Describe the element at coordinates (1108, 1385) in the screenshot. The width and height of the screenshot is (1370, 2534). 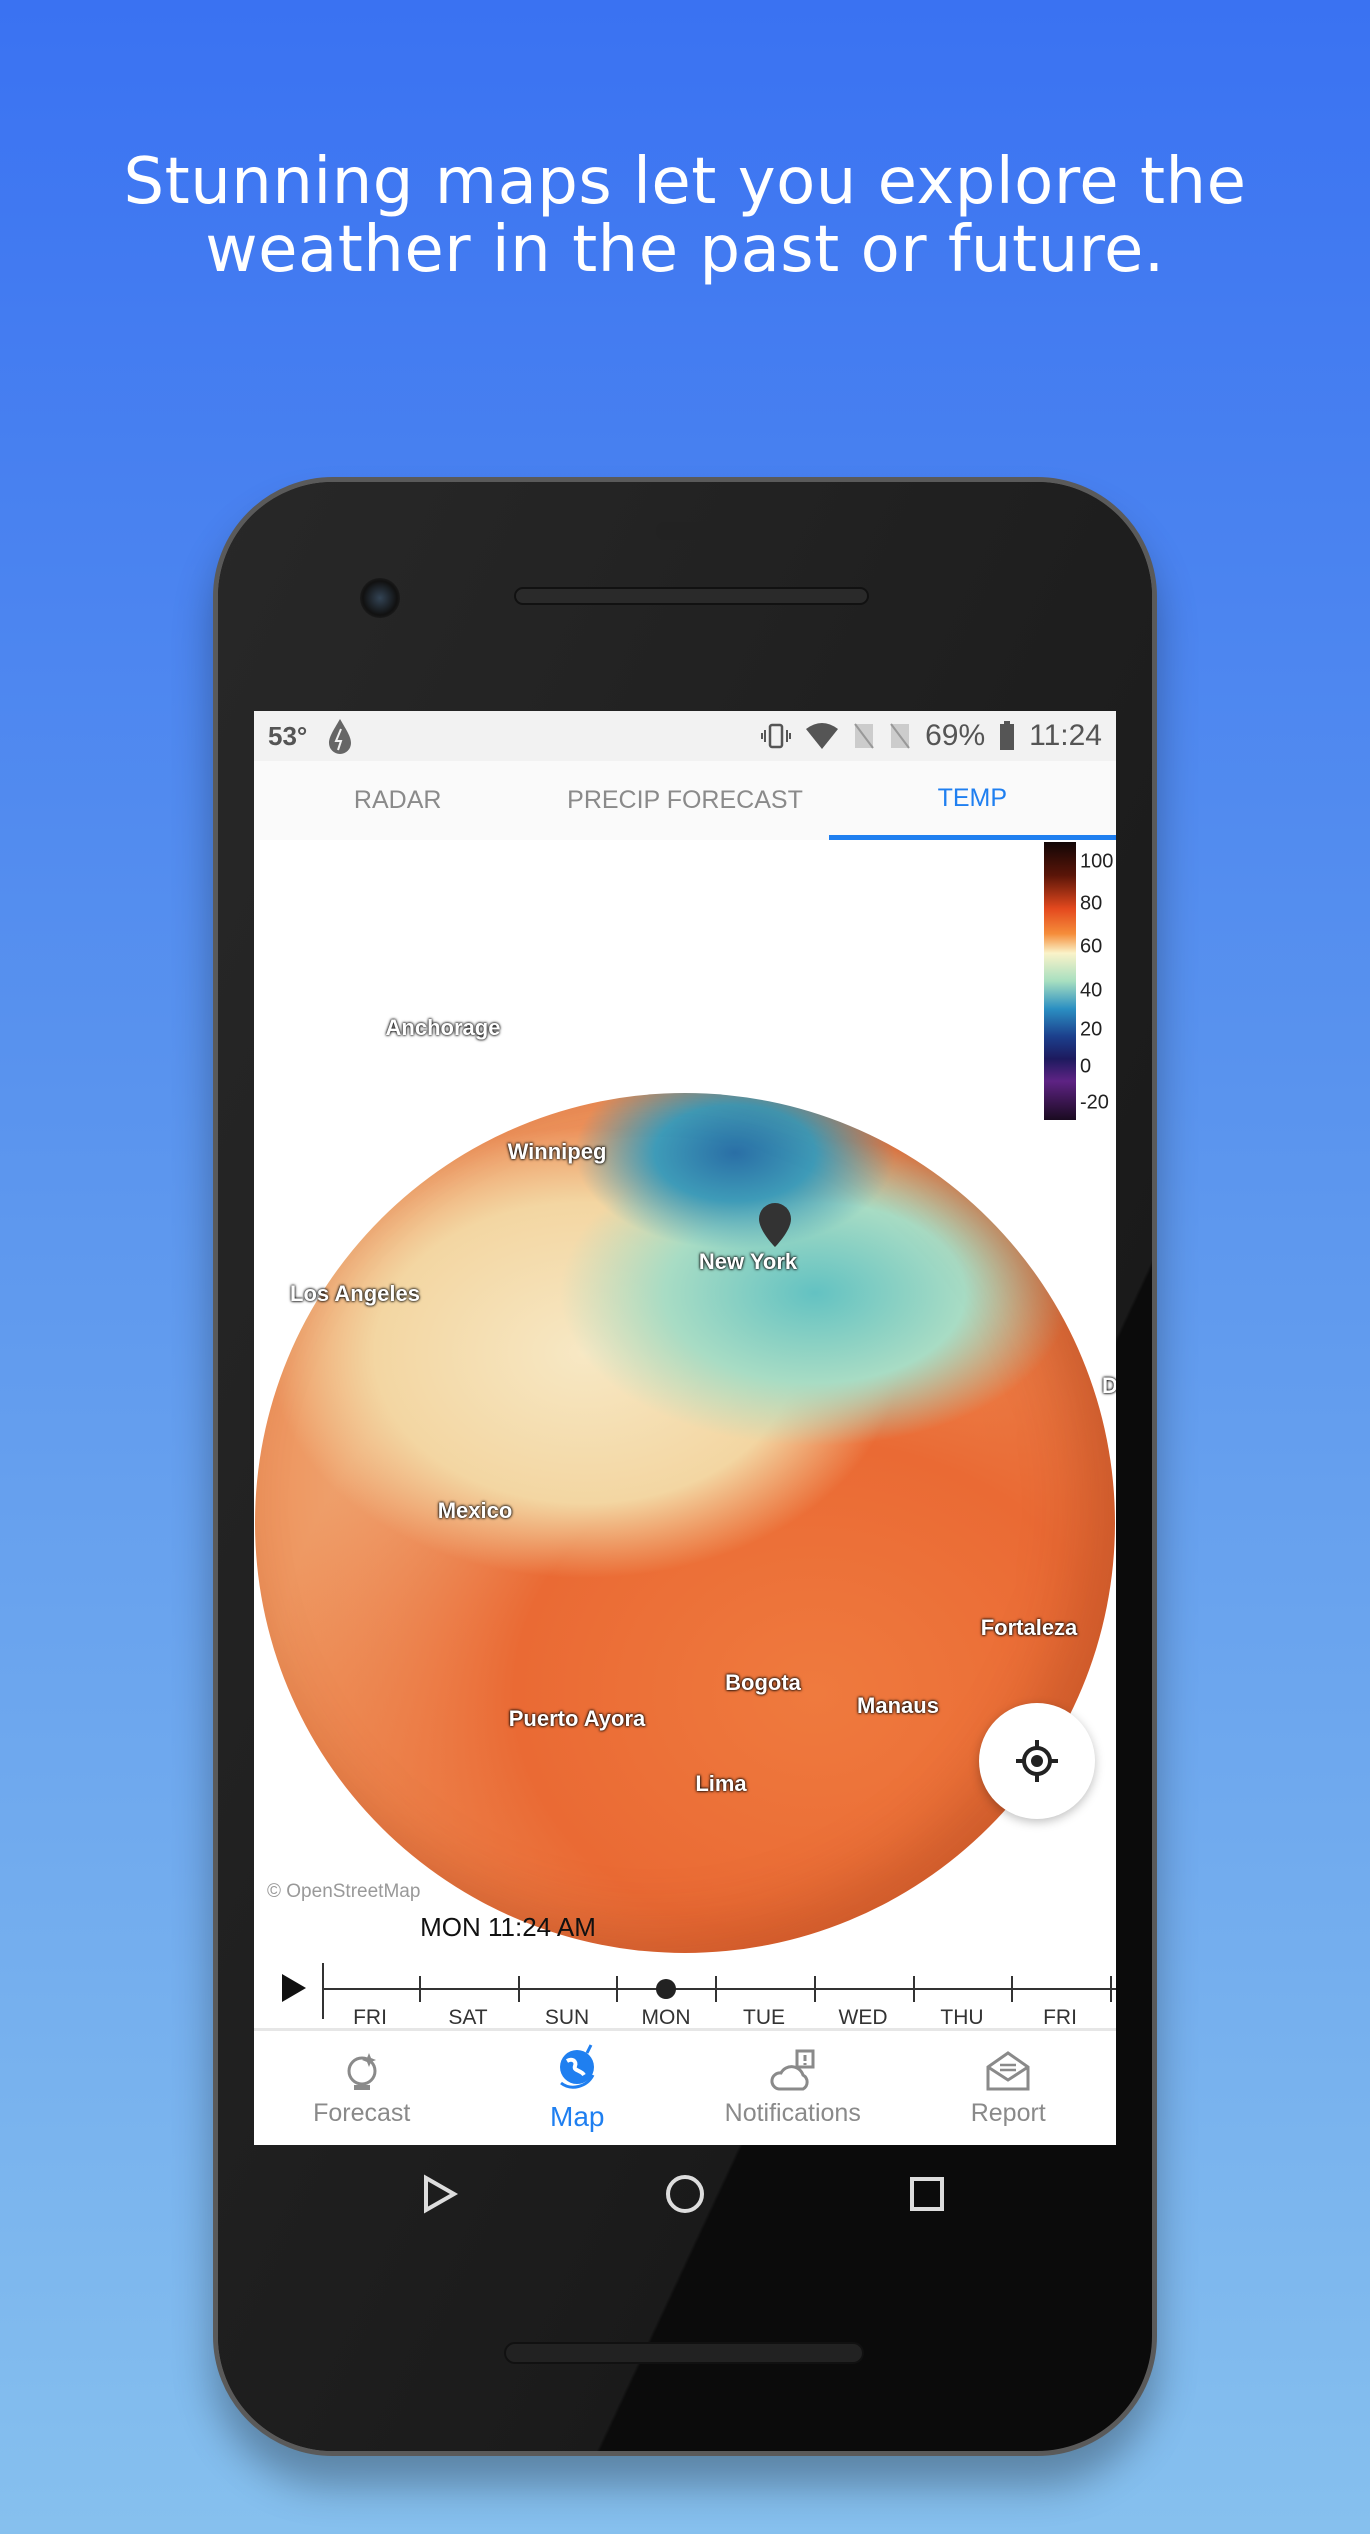
I see `city-label: Da` at that location.